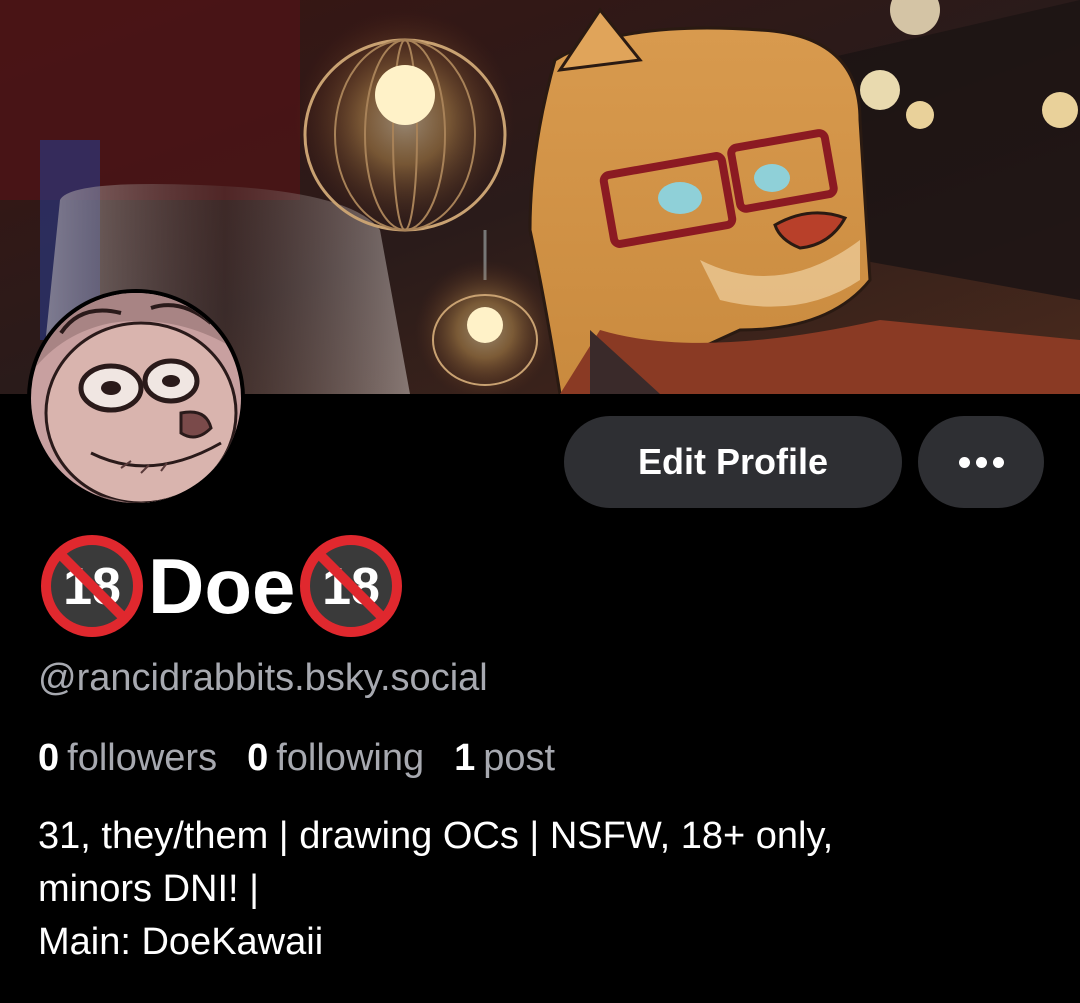  What do you see at coordinates (519, 758) in the screenshot?
I see `posts-label: post` at bounding box center [519, 758].